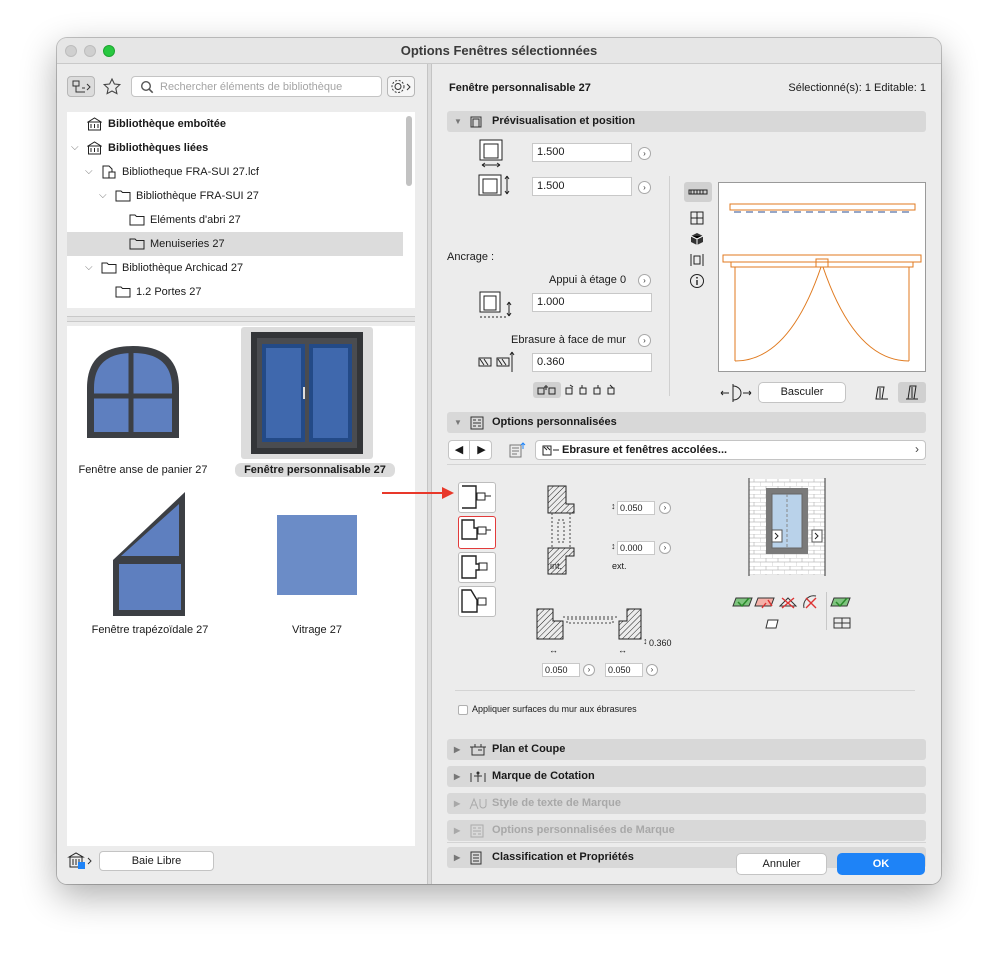 The image size is (997, 959). What do you see at coordinates (582, 186) in the screenshot?
I see `height-field: 1.500` at bounding box center [582, 186].